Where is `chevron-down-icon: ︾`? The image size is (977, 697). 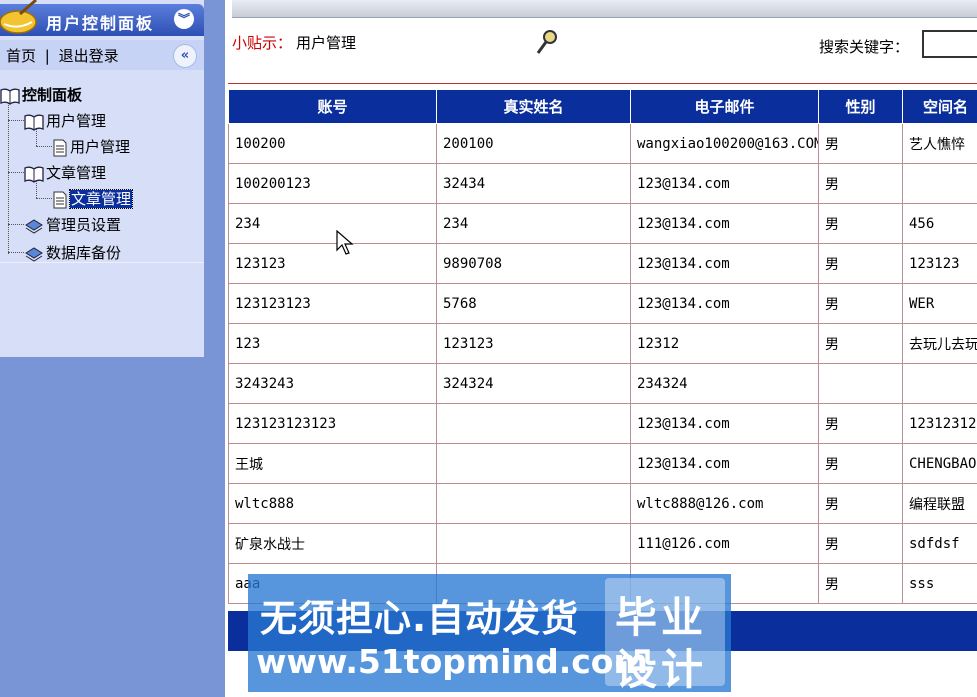
chevron-down-icon: ︾ is located at coordinates (184, 19).